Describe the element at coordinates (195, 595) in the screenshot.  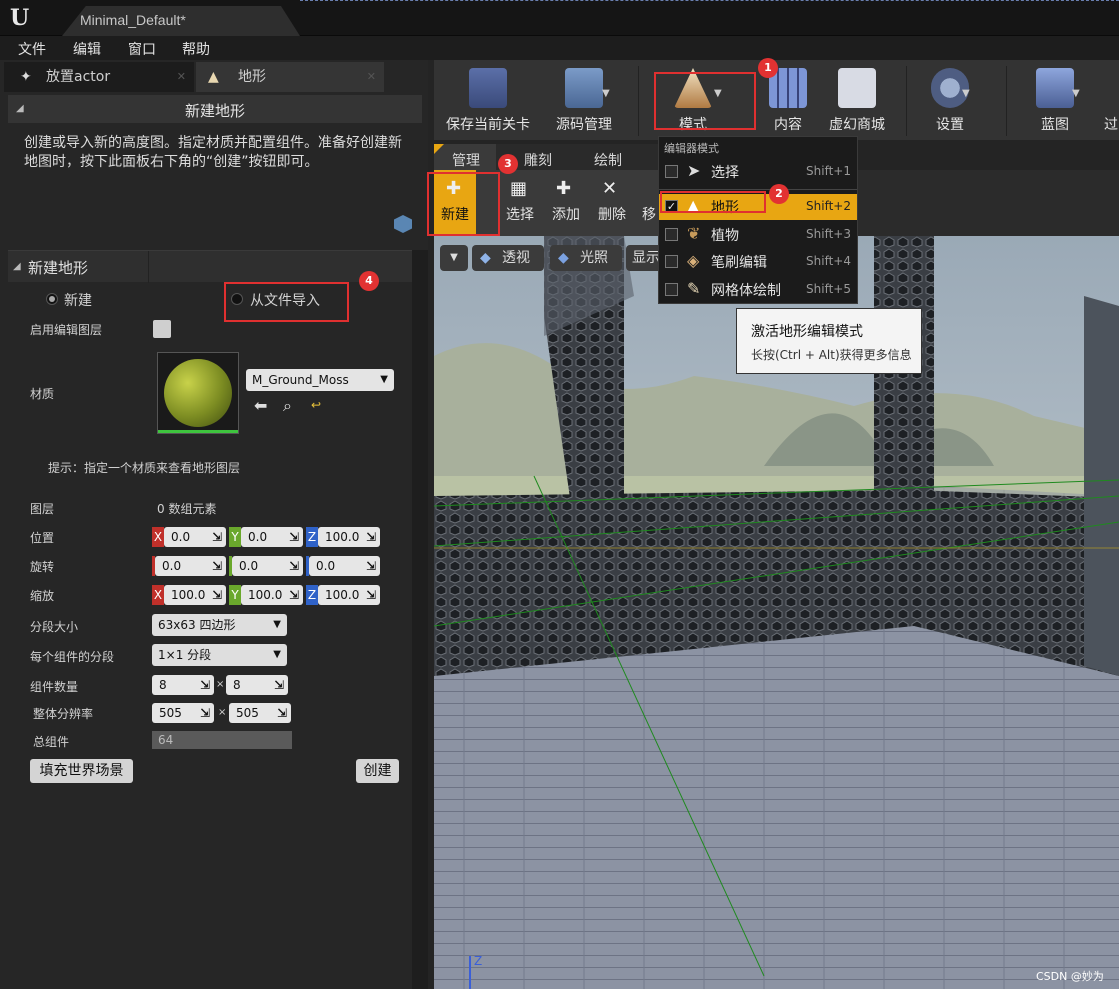
I see `scale-x: 100.0` at that location.